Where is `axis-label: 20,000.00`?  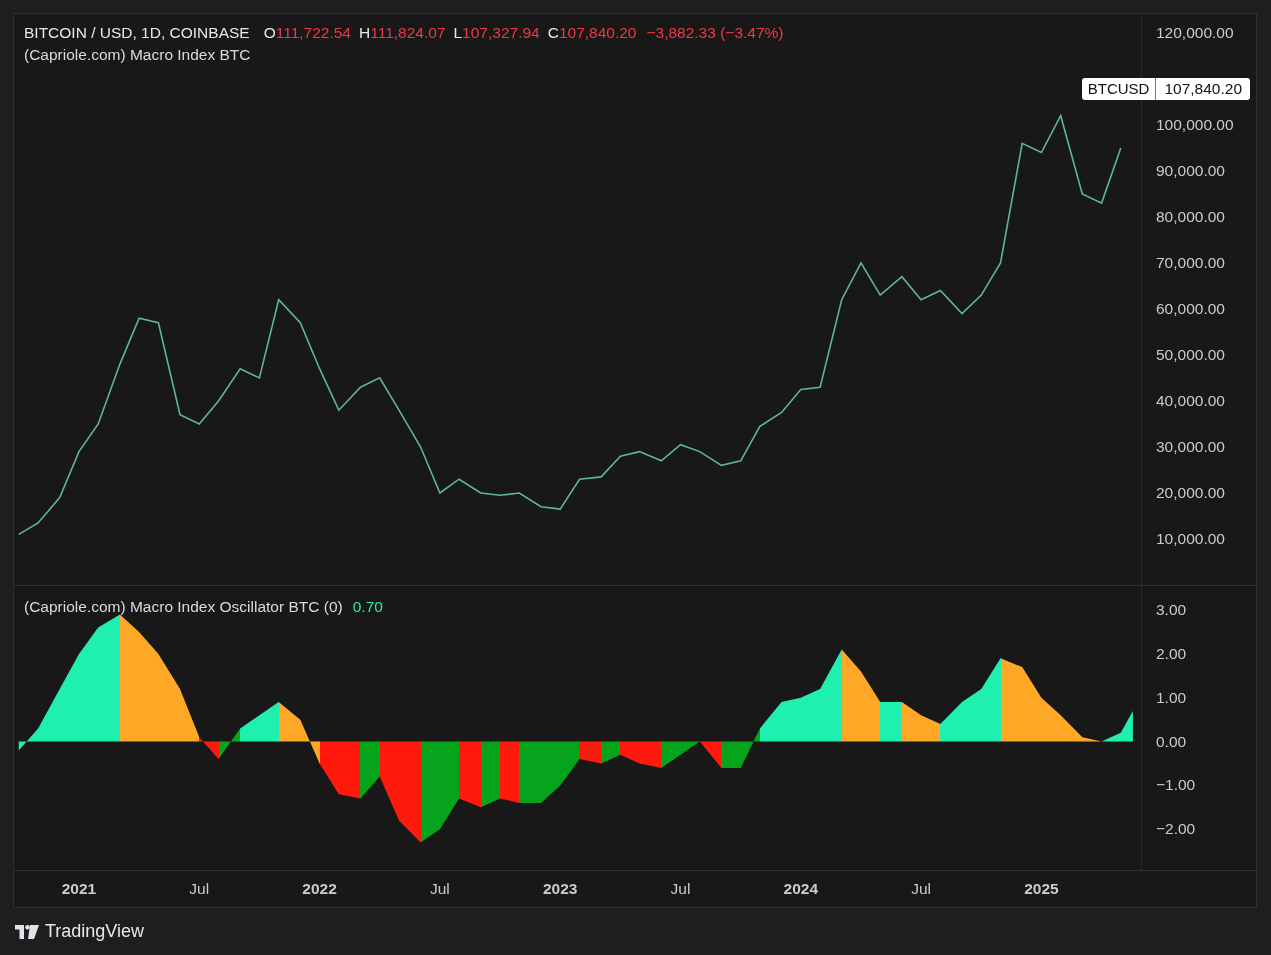 axis-label: 20,000.00 is located at coordinates (1190, 492).